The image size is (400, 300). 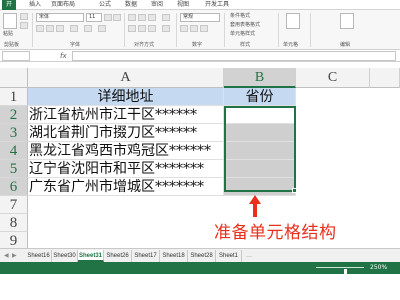 What do you see at coordinates (194, 28) in the screenshot?
I see `percent-icon` at bounding box center [194, 28].